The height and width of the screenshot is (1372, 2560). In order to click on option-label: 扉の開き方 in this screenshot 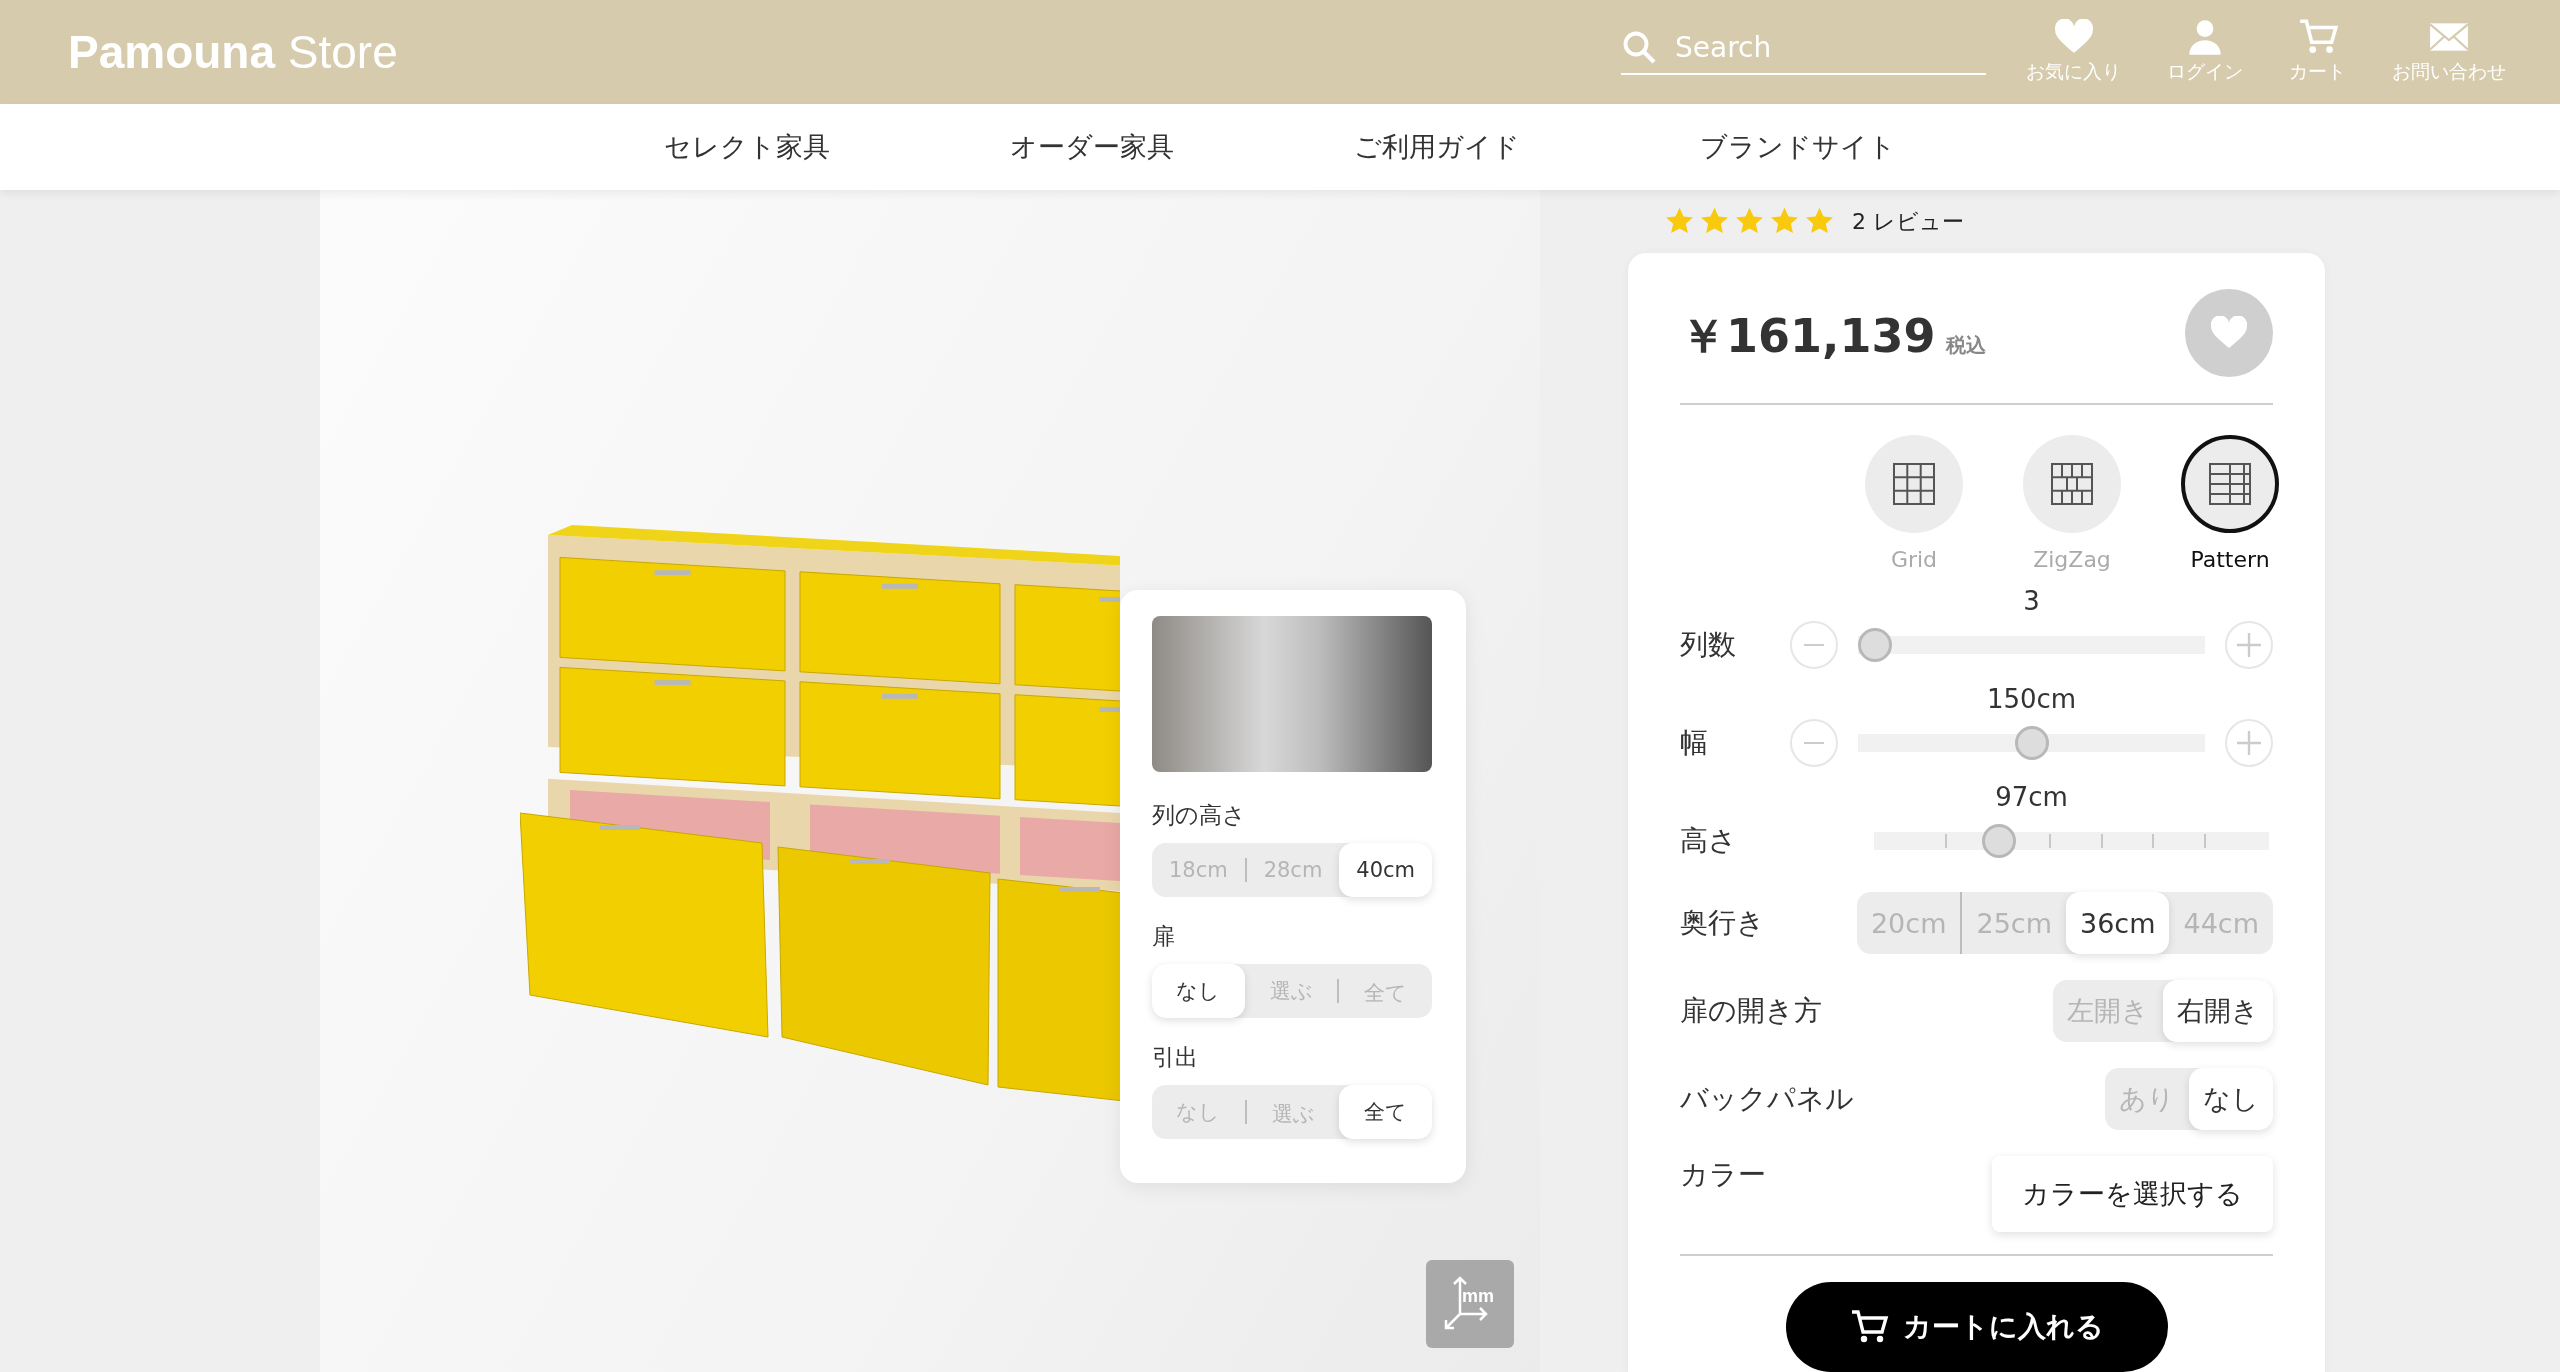, I will do `click(1751, 1011)`.